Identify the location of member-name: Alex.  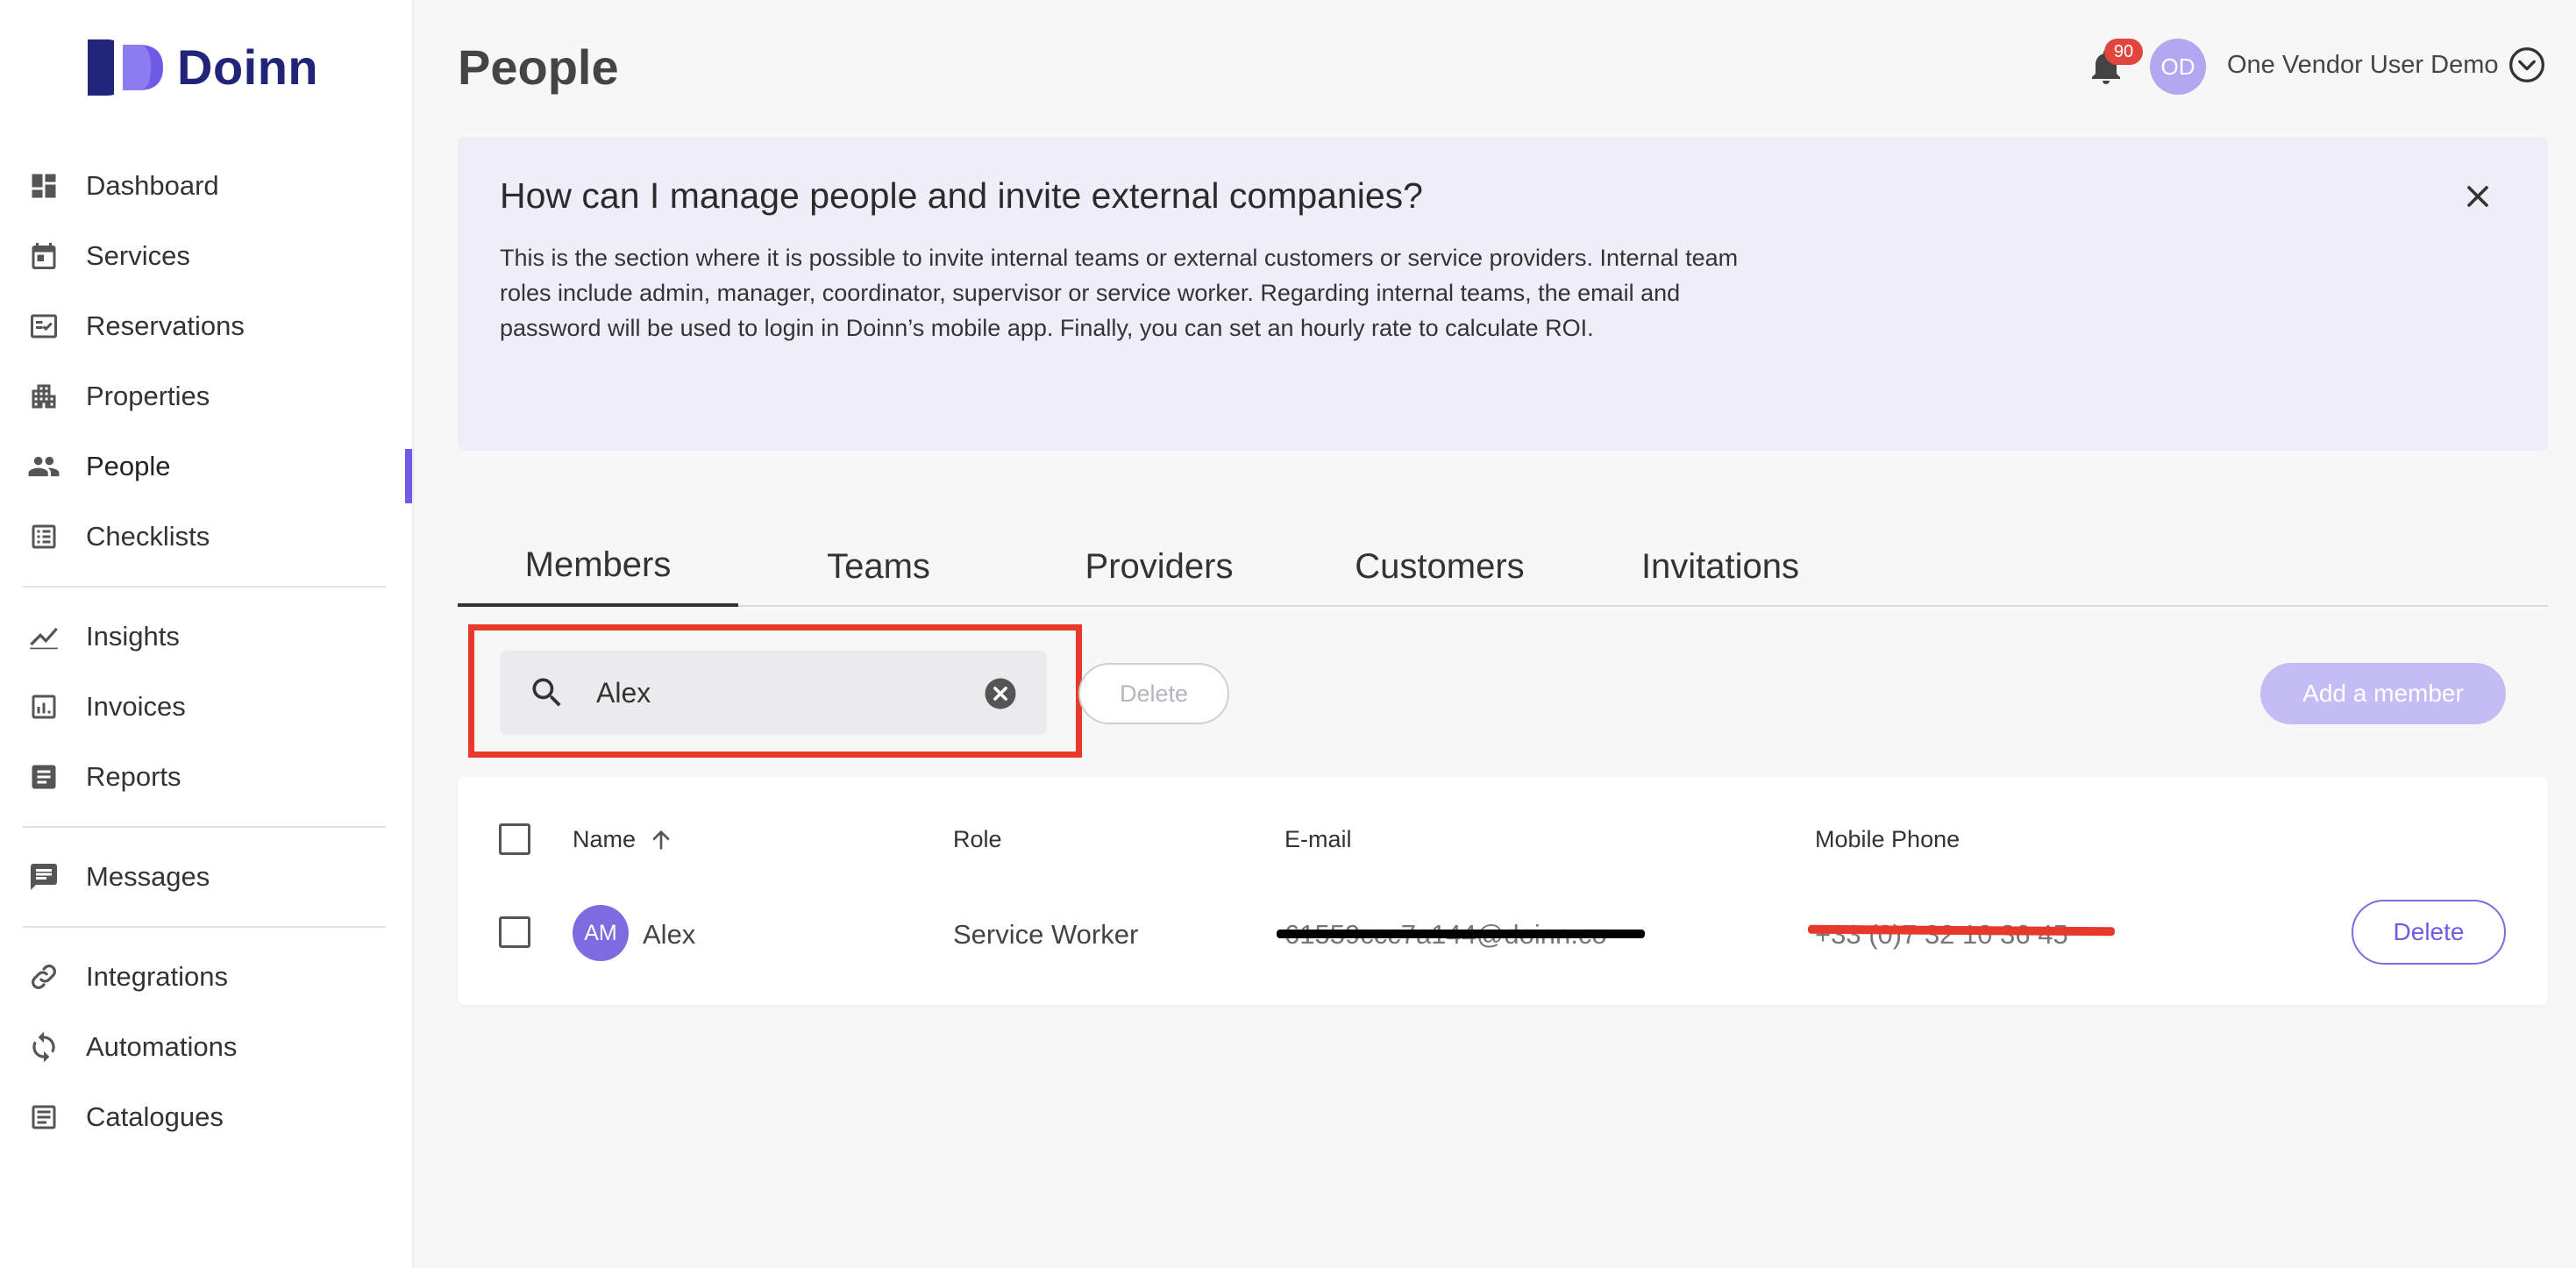
(669, 934).